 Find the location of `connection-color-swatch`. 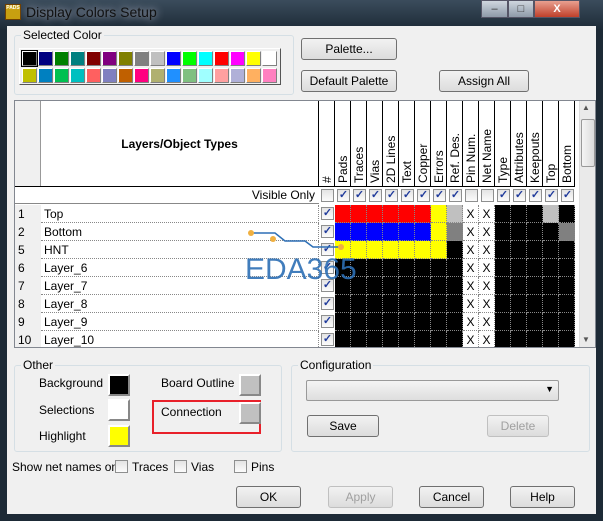

connection-color-swatch is located at coordinates (250, 413).